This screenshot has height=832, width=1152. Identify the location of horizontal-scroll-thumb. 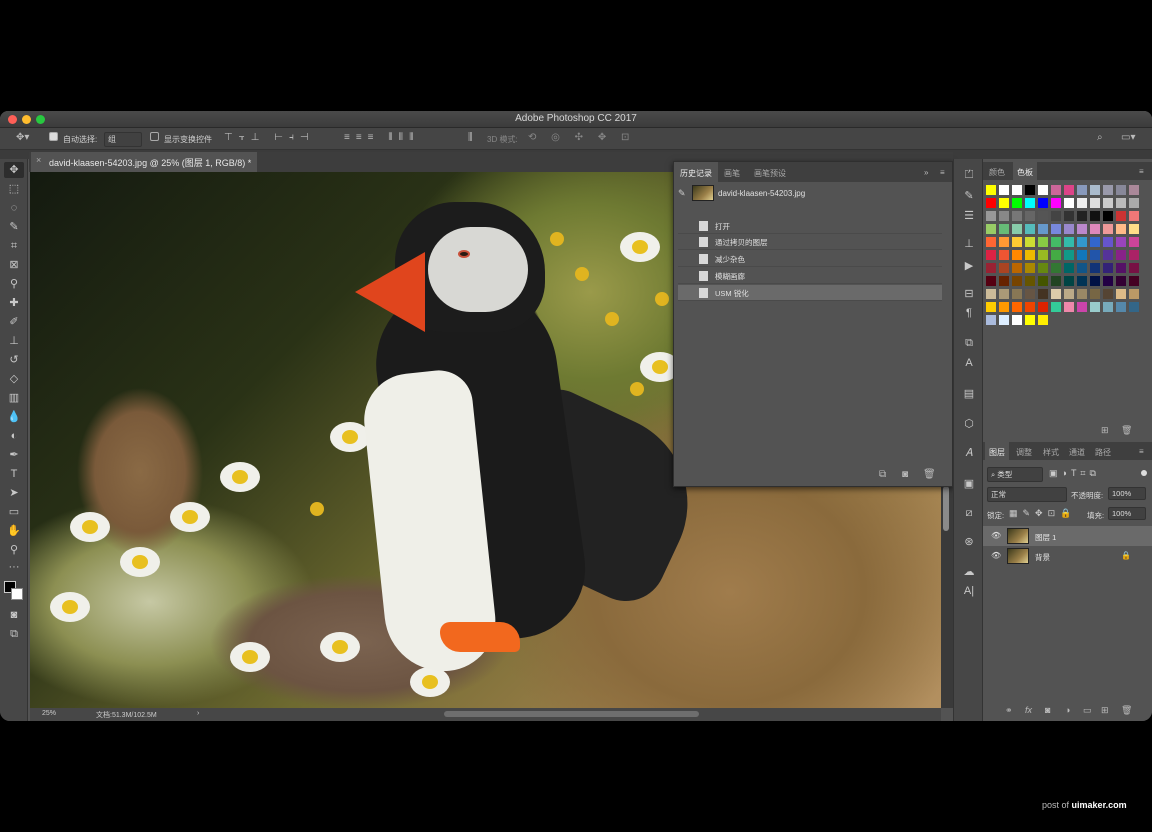
(571, 714).